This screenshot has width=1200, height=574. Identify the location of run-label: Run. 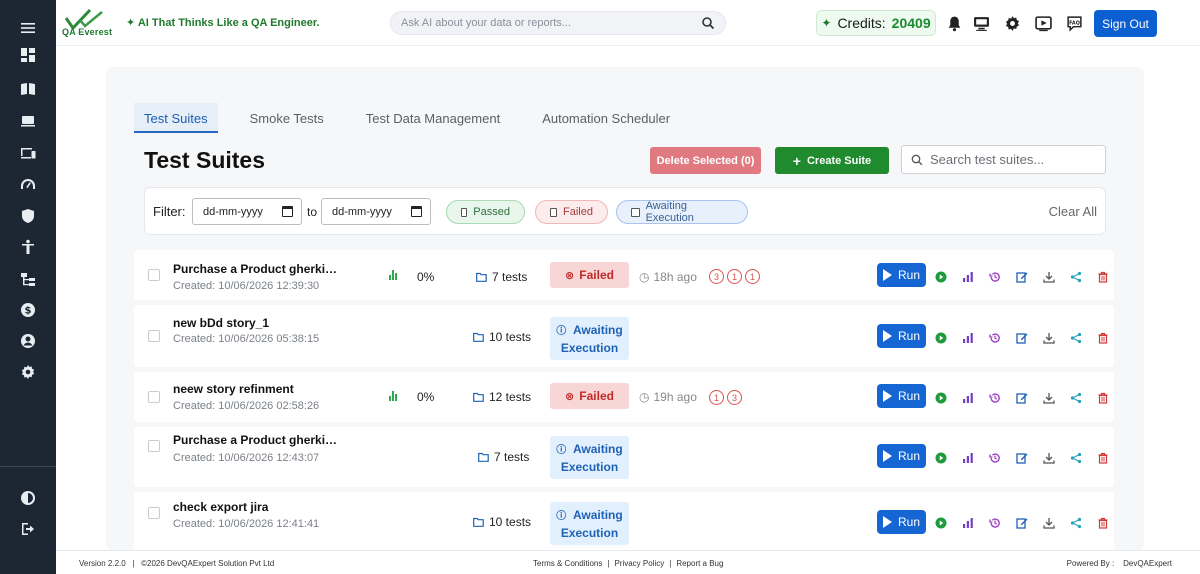
(908, 336).